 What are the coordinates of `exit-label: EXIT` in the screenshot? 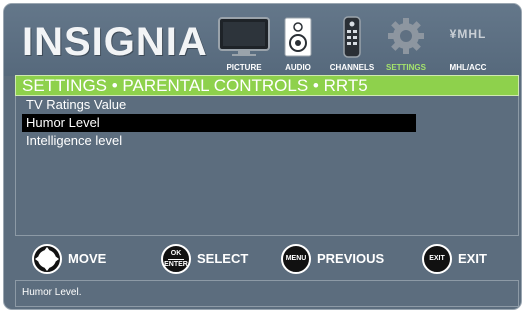 It's located at (472, 258).